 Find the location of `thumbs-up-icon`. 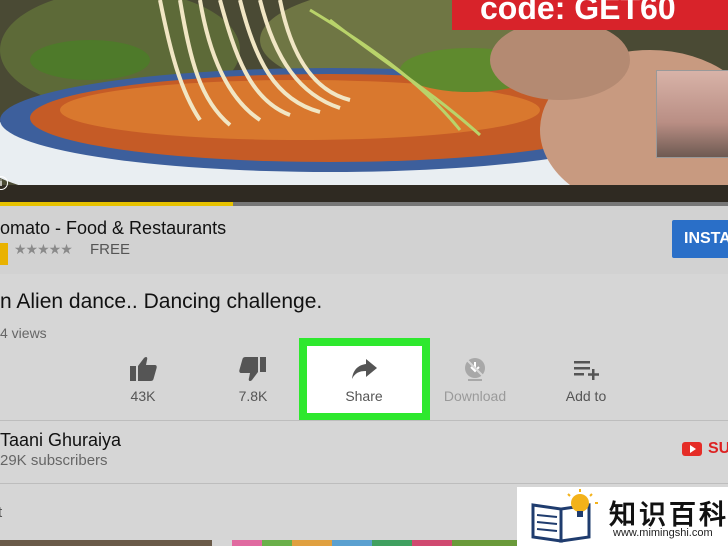

thumbs-up-icon is located at coordinates (143, 370).